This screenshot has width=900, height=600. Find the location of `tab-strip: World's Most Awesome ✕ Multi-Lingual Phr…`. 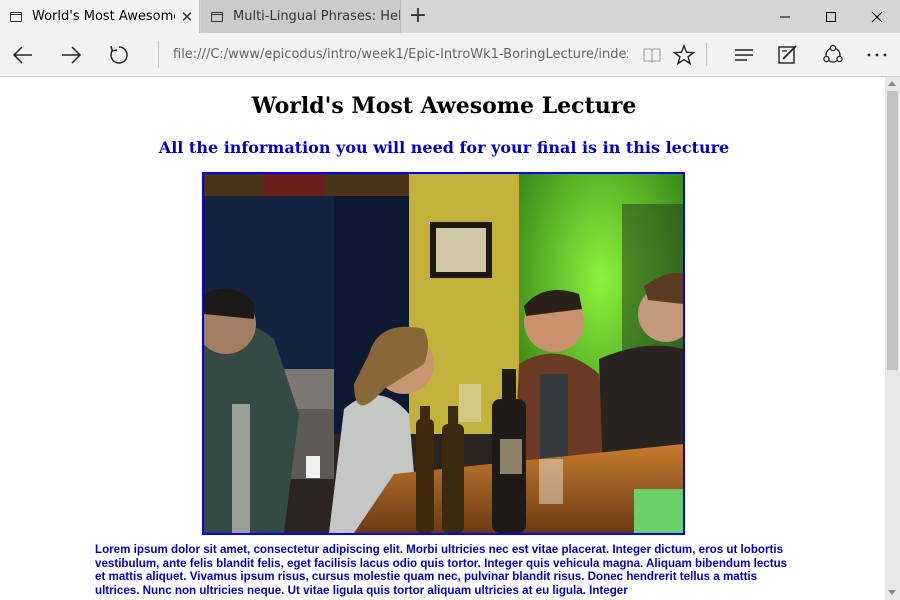

tab-strip: World's Most Awesome ✕ Multi-Lingual Phr… is located at coordinates (450, 16).